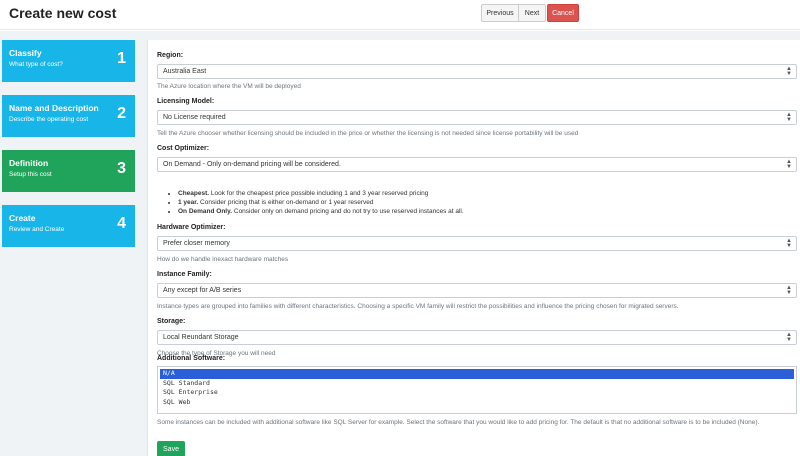  What do you see at coordinates (477, 393) in the screenshot?
I see `listbox-option: SQL Enterprise` at bounding box center [477, 393].